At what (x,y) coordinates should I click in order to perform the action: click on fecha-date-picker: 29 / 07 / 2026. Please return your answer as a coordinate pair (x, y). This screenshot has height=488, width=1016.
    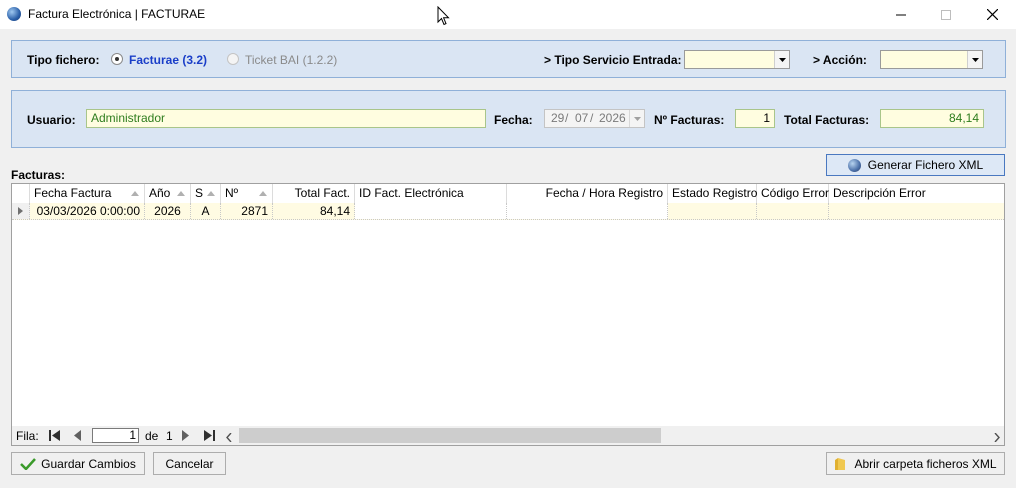
    Looking at the image, I should click on (594, 118).